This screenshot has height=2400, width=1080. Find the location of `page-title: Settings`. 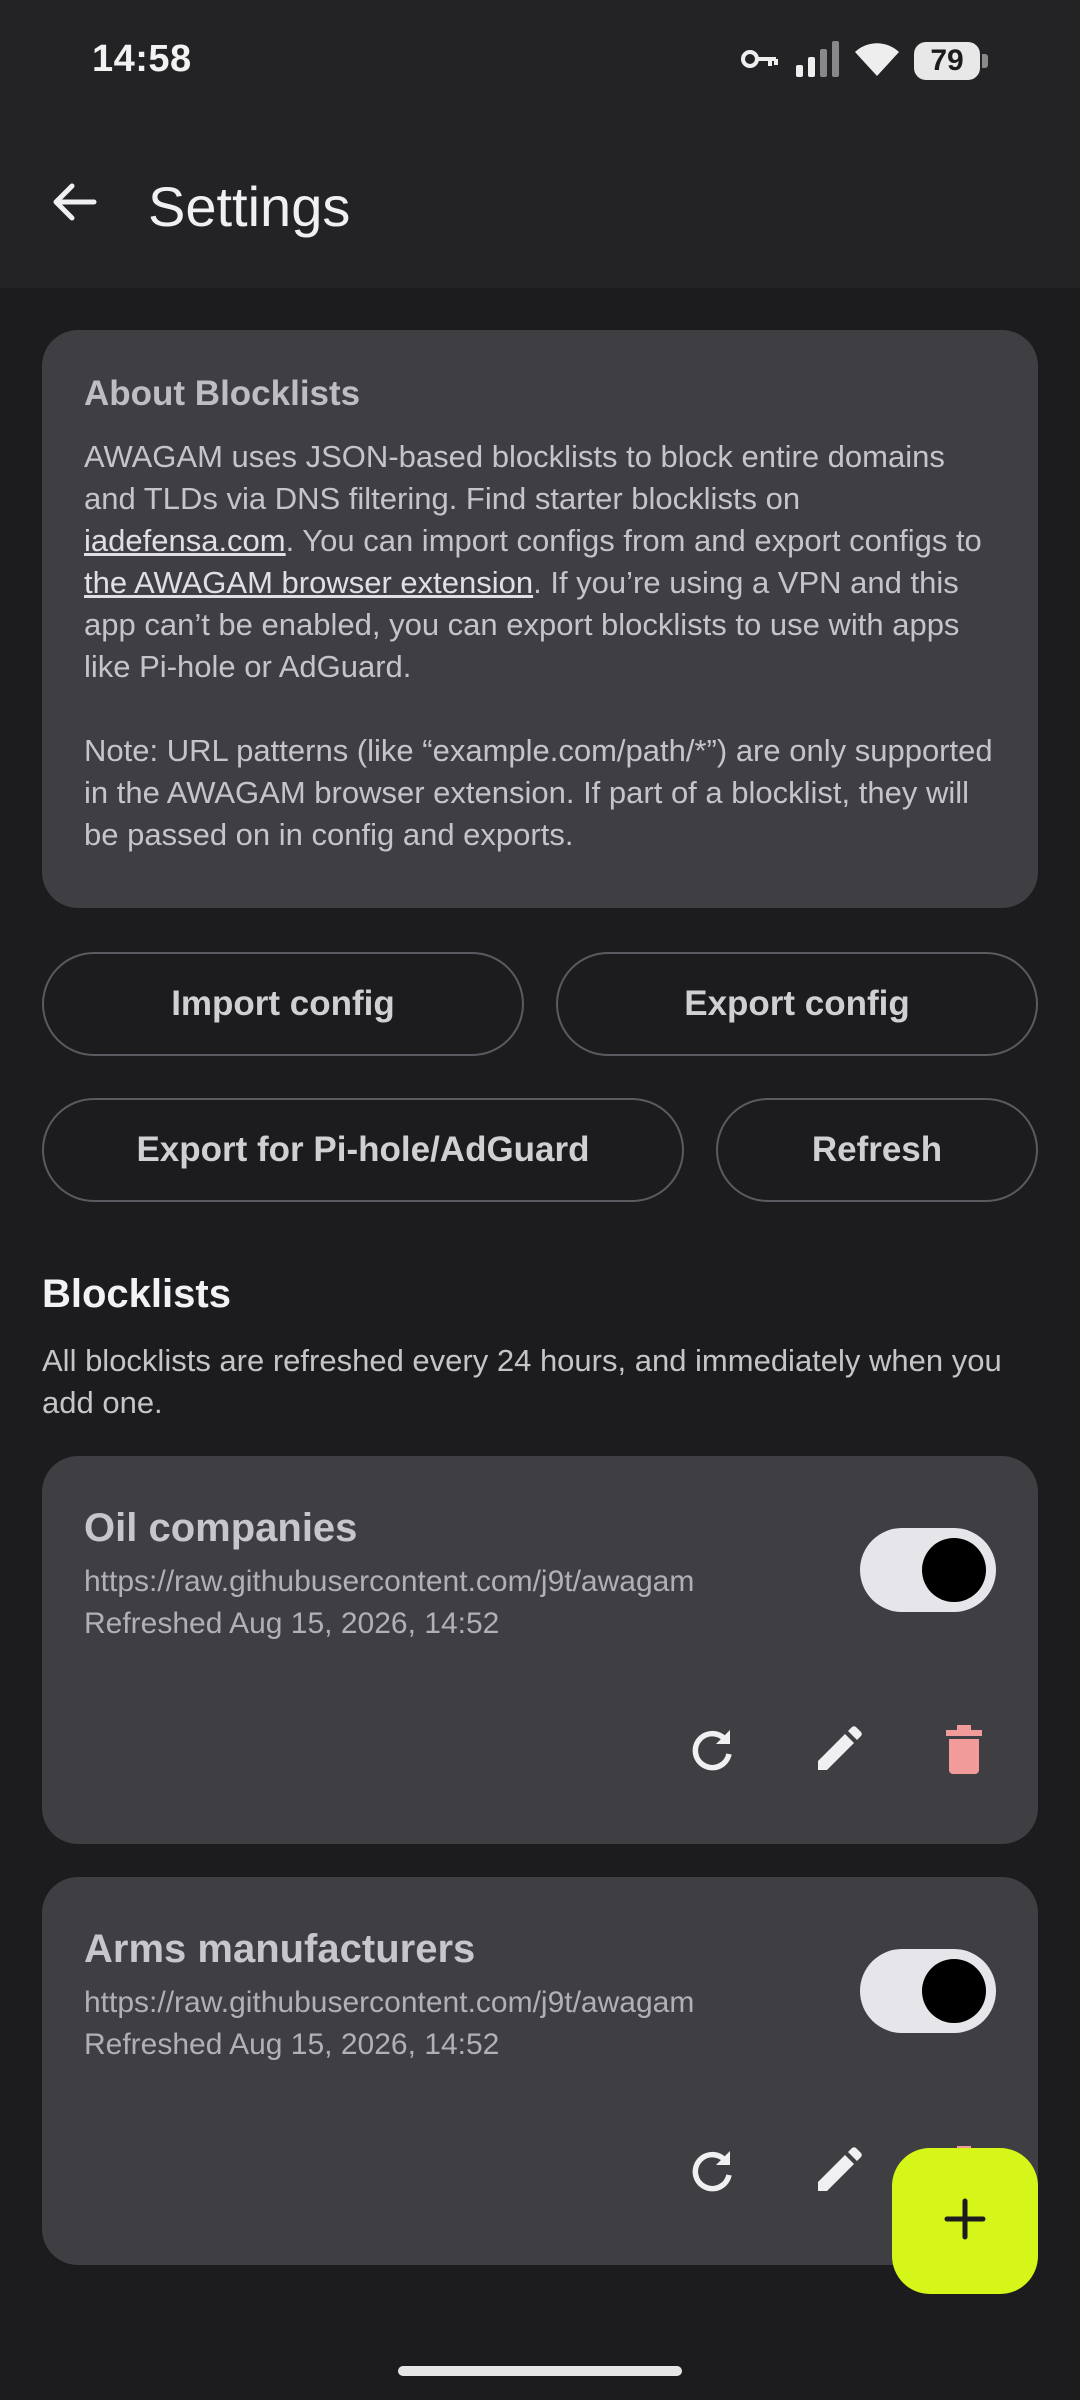

page-title: Settings is located at coordinates (249, 206).